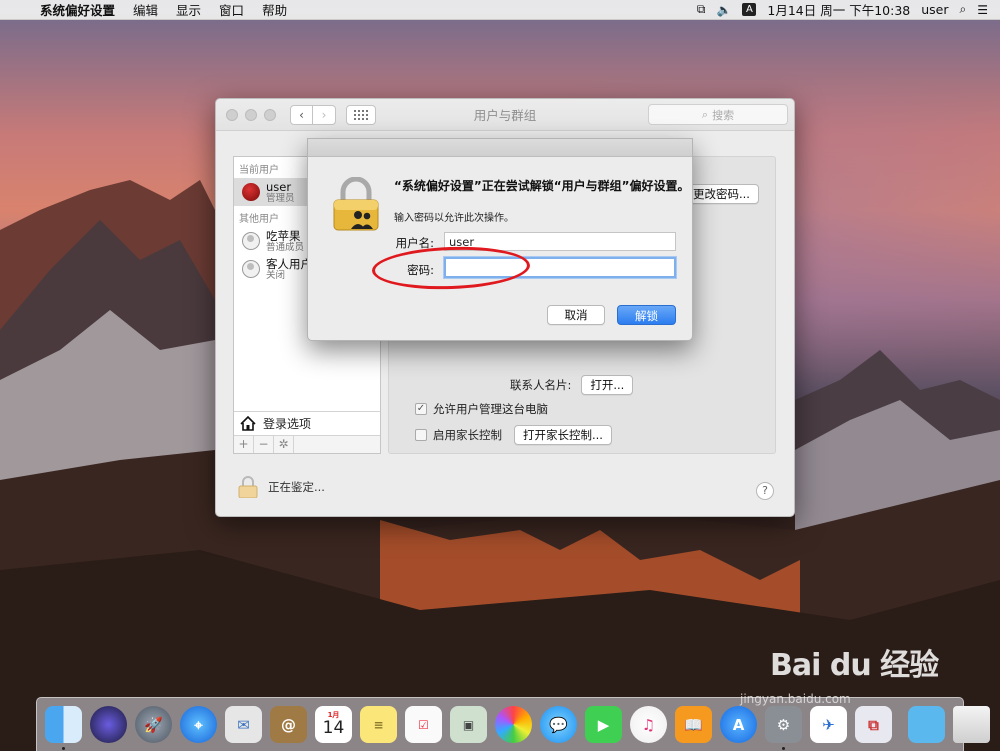 The image size is (1000, 751). Describe the element at coordinates (198, 724) in the screenshot. I see `safari-icon: ⌖` at that location.